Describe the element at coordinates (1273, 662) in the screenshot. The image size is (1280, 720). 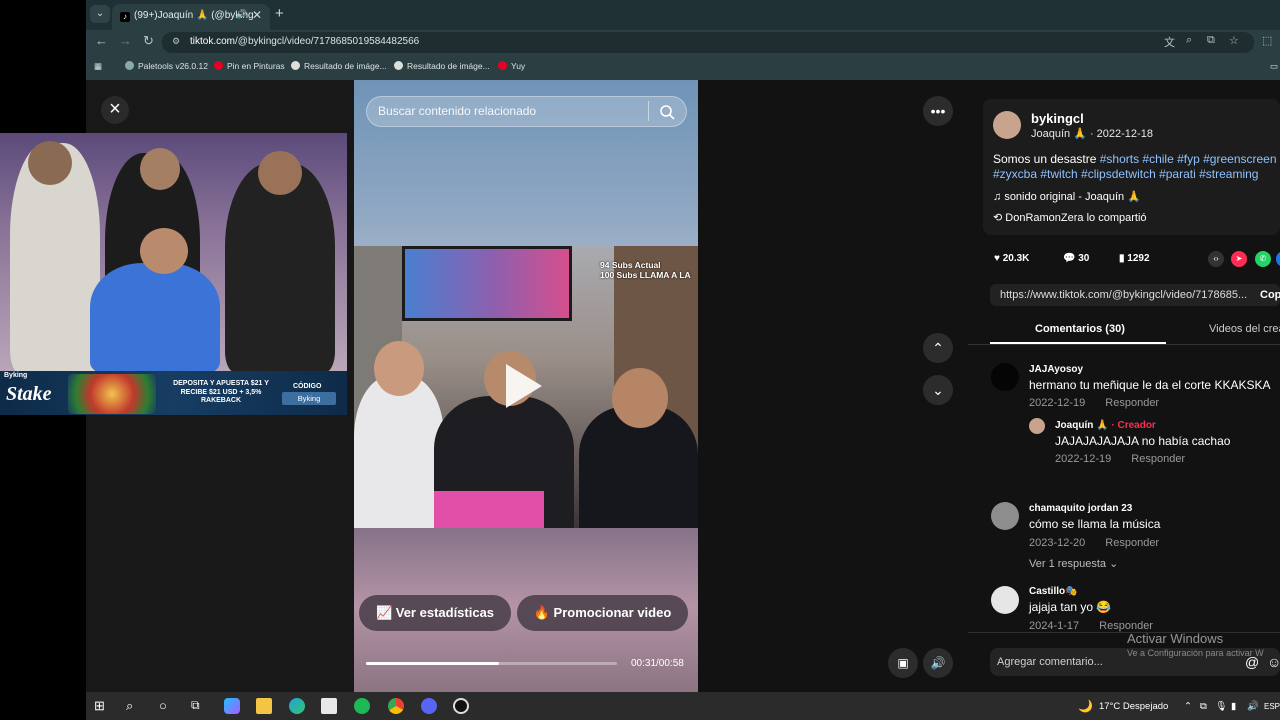
I see `emoji-icon: ☺` at that location.